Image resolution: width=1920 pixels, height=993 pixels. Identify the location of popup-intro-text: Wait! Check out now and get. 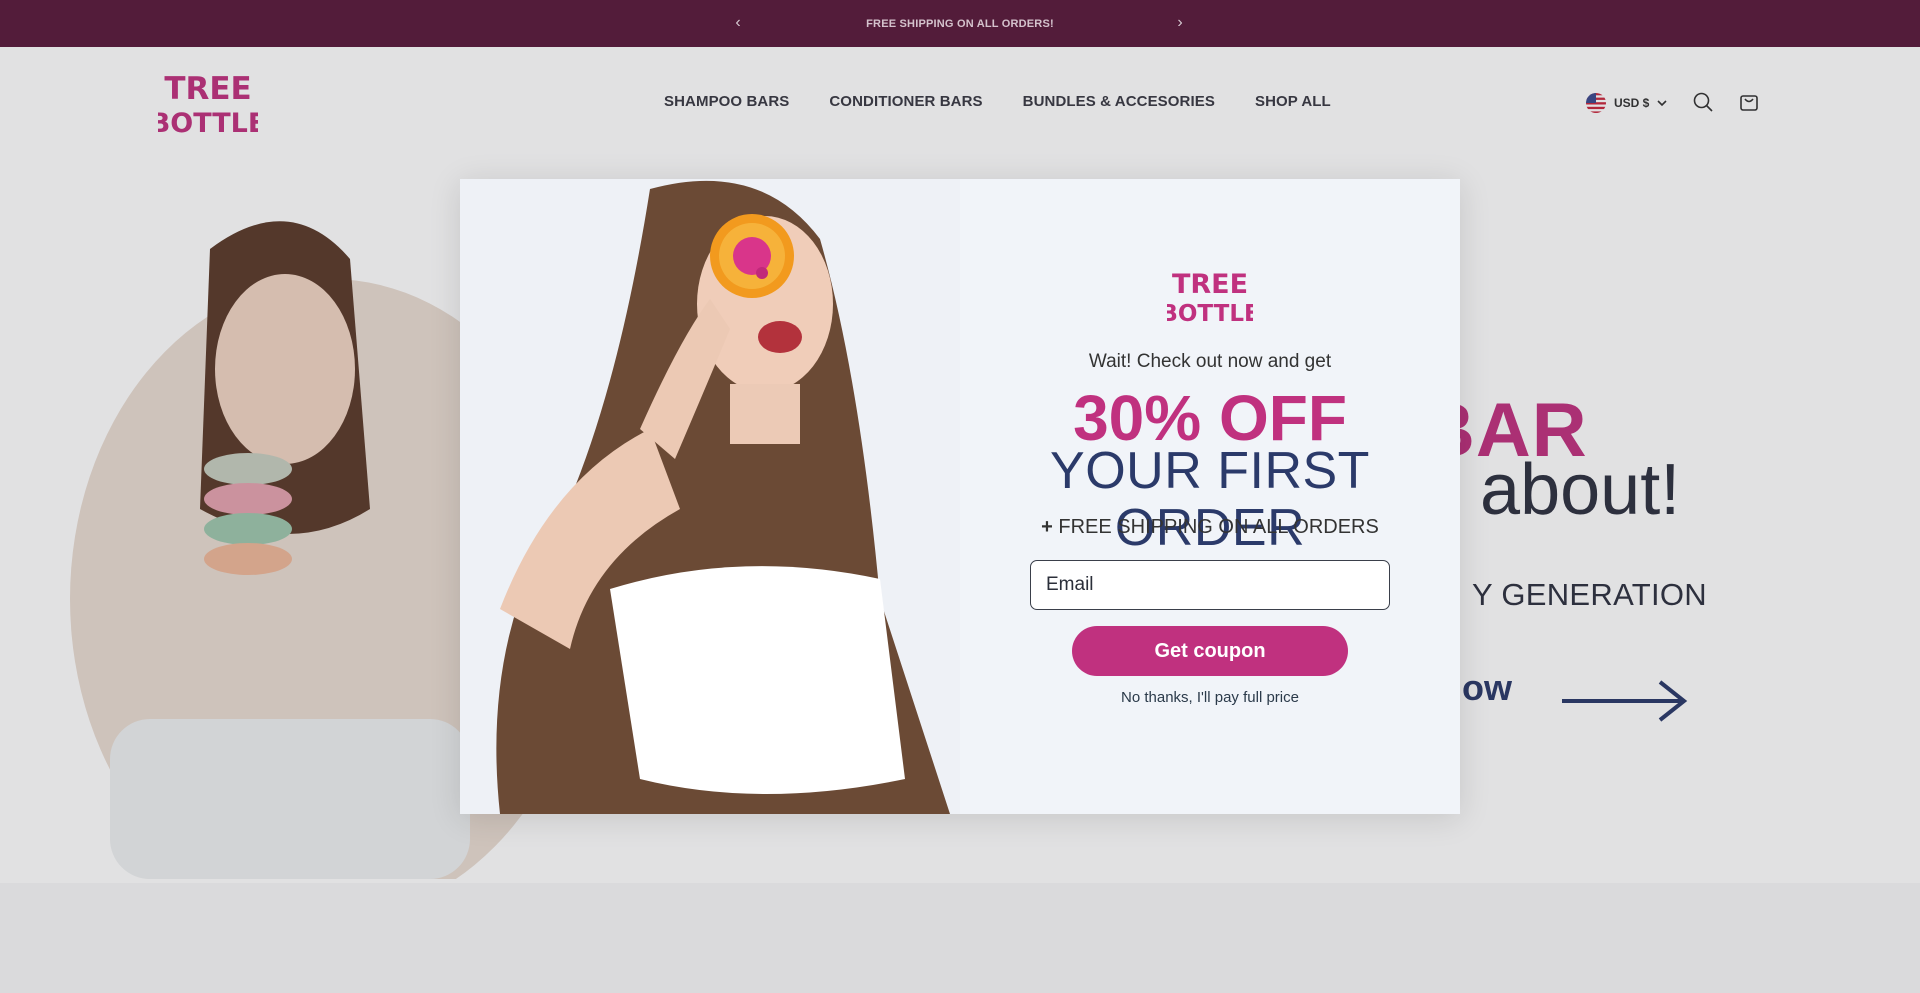
(1210, 361).